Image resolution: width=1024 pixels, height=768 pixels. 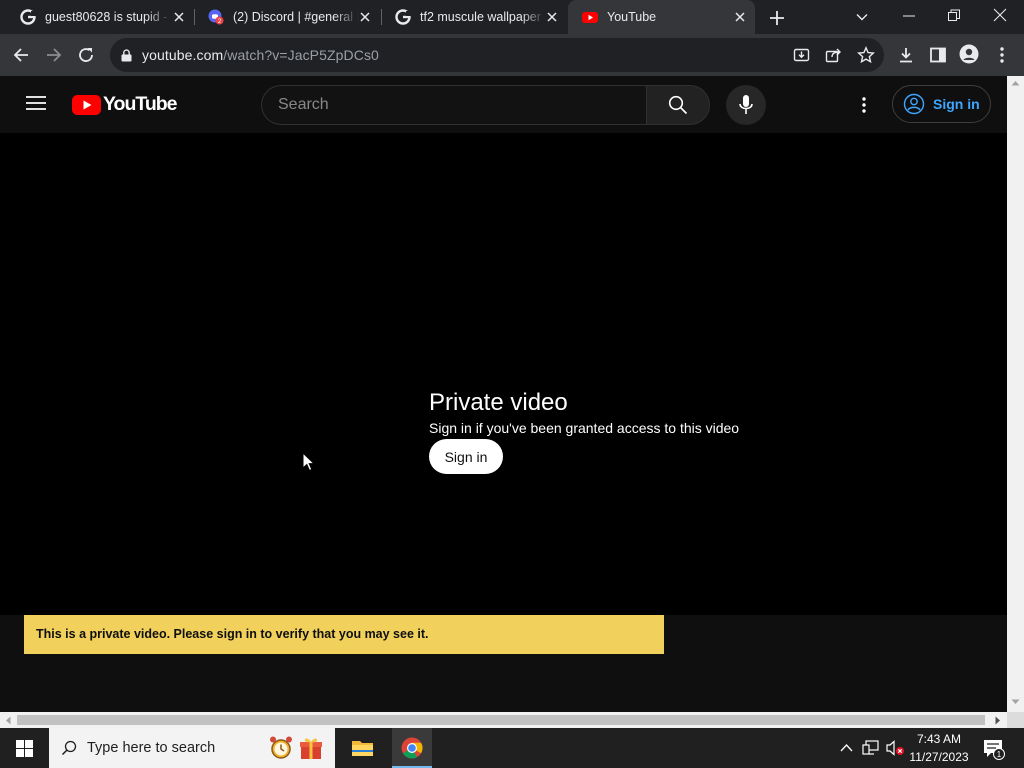 I want to click on search-icon, so click(x=678, y=105).